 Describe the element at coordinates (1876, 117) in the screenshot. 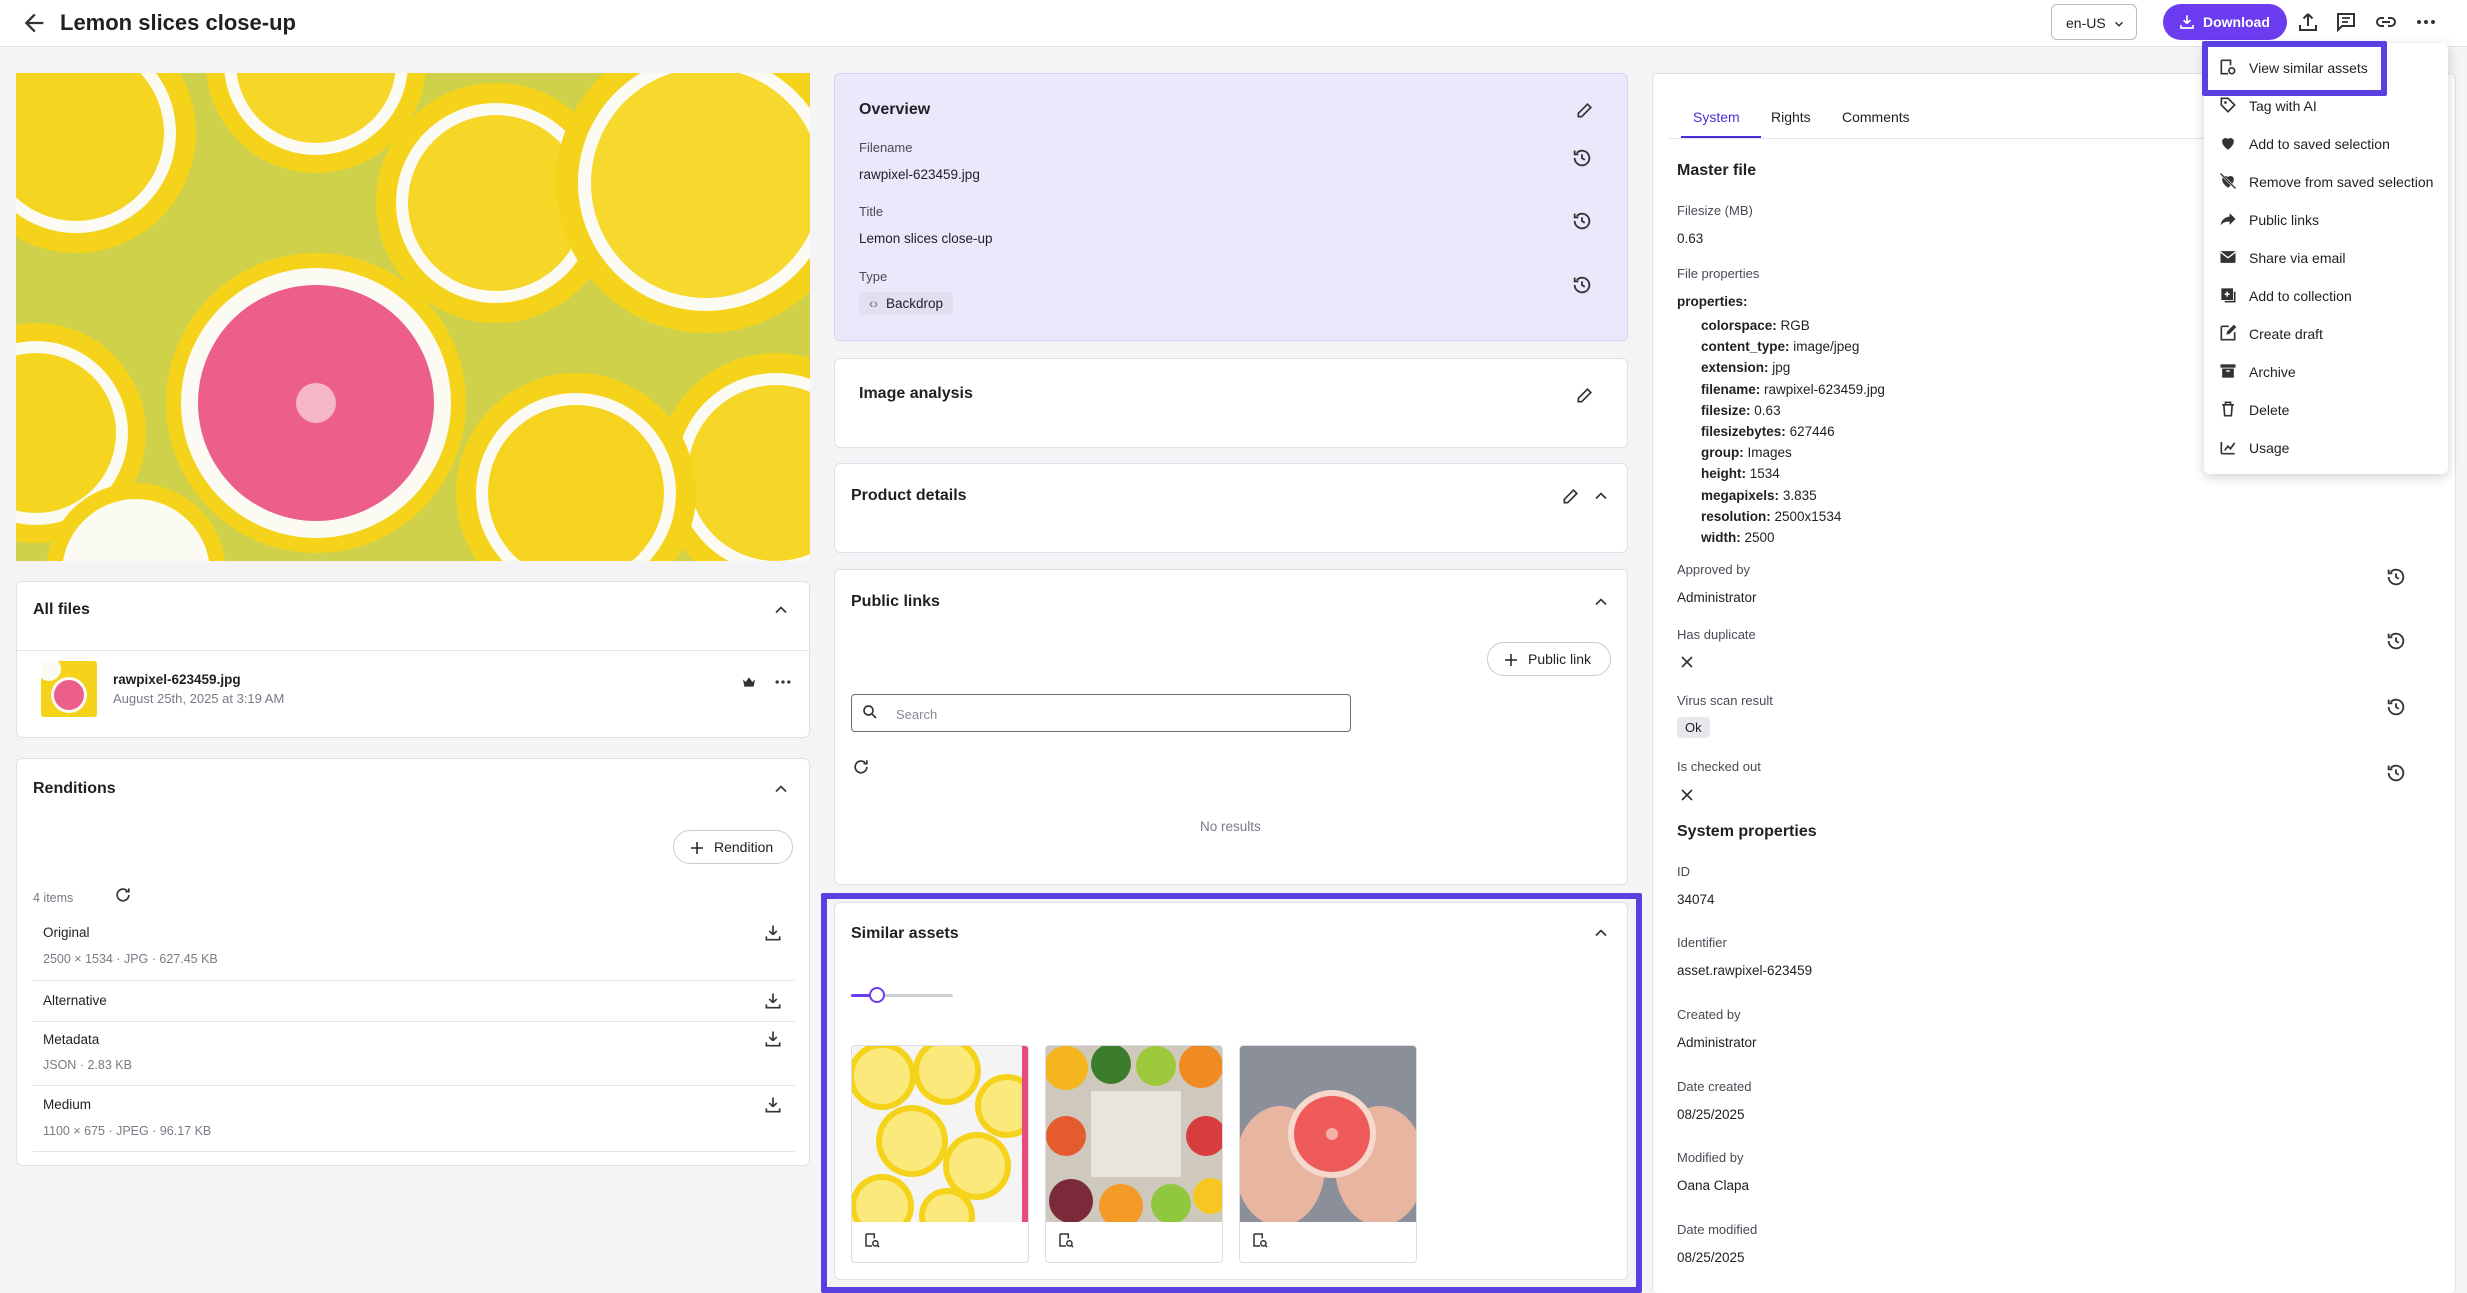

I see `tab-comments: Comments` at that location.